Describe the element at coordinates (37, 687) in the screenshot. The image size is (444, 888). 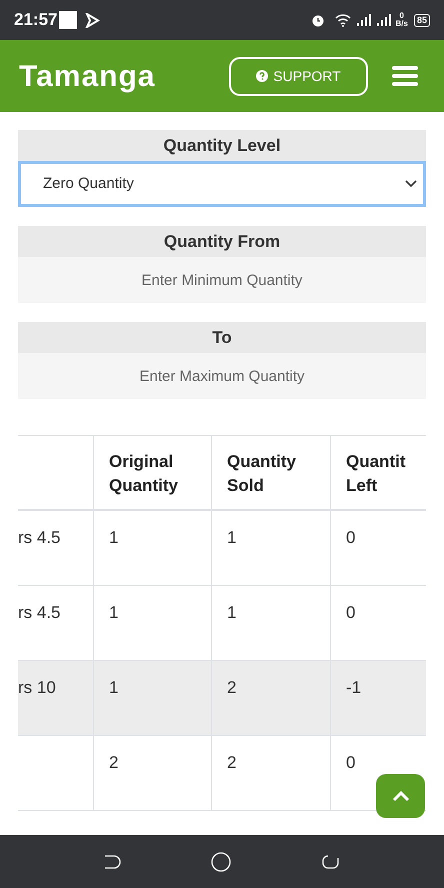
I see `table-cell: rs 10` at that location.